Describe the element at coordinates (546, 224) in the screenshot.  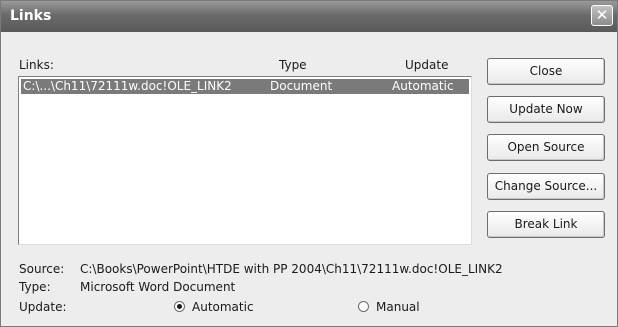
I see `break-link-button: Break Link` at that location.